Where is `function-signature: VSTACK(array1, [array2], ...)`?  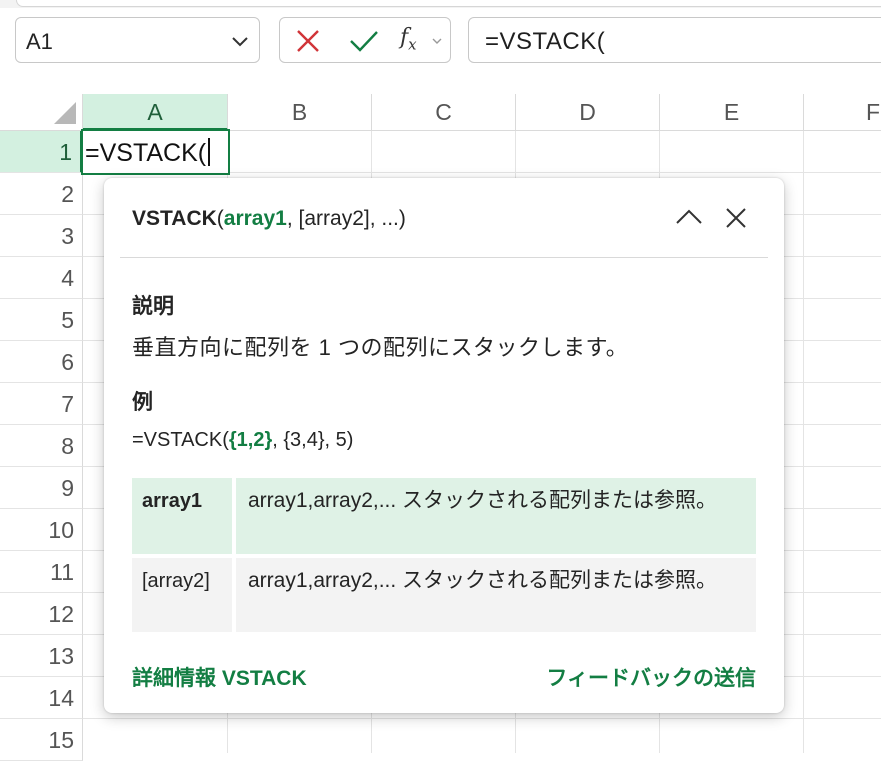
function-signature: VSTACK(array1, [array2], ...) is located at coordinates (269, 219).